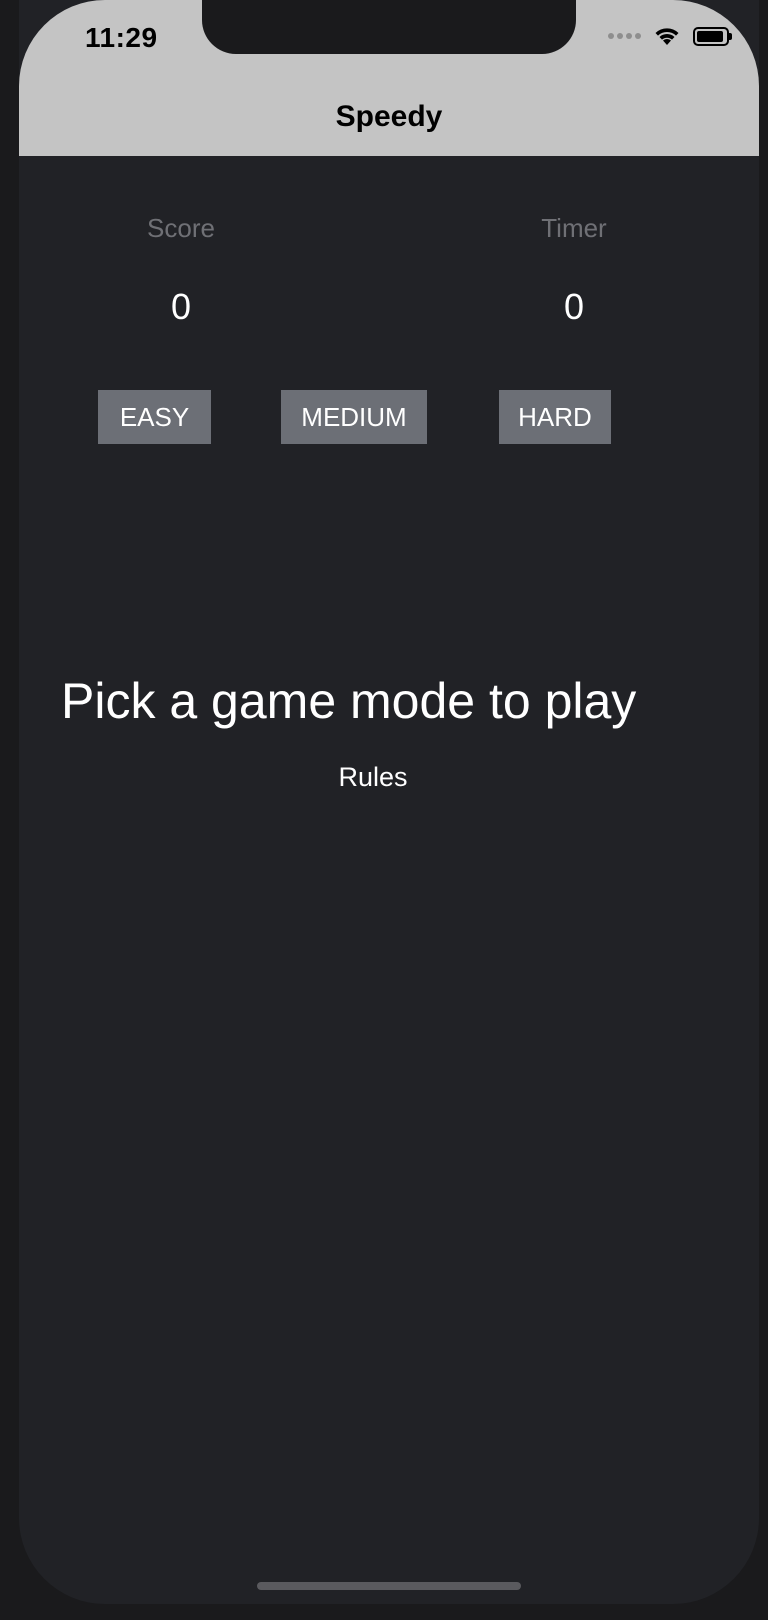 This screenshot has height=1620, width=768. Describe the element at coordinates (349, 701) in the screenshot. I see `game-mode-prompt: Pick a game mode to play` at that location.